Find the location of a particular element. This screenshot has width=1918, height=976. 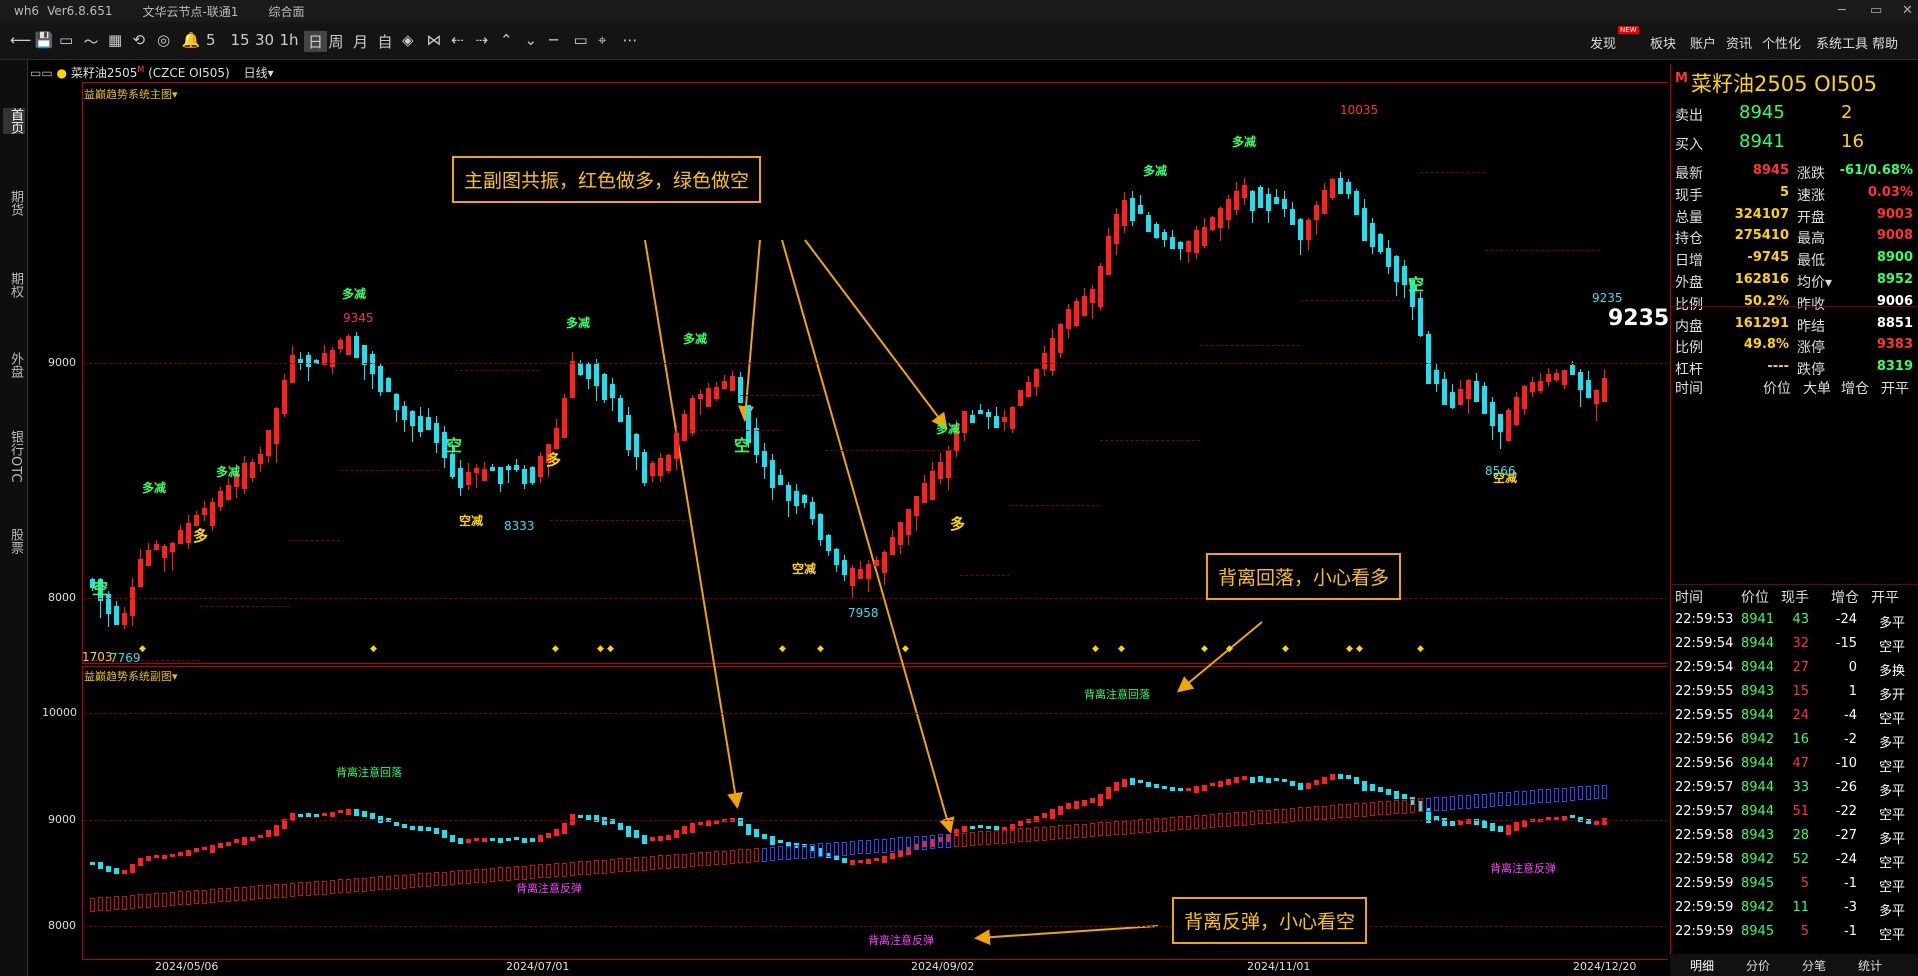

side-tab-1: 期货 is located at coordinates (14, 203).